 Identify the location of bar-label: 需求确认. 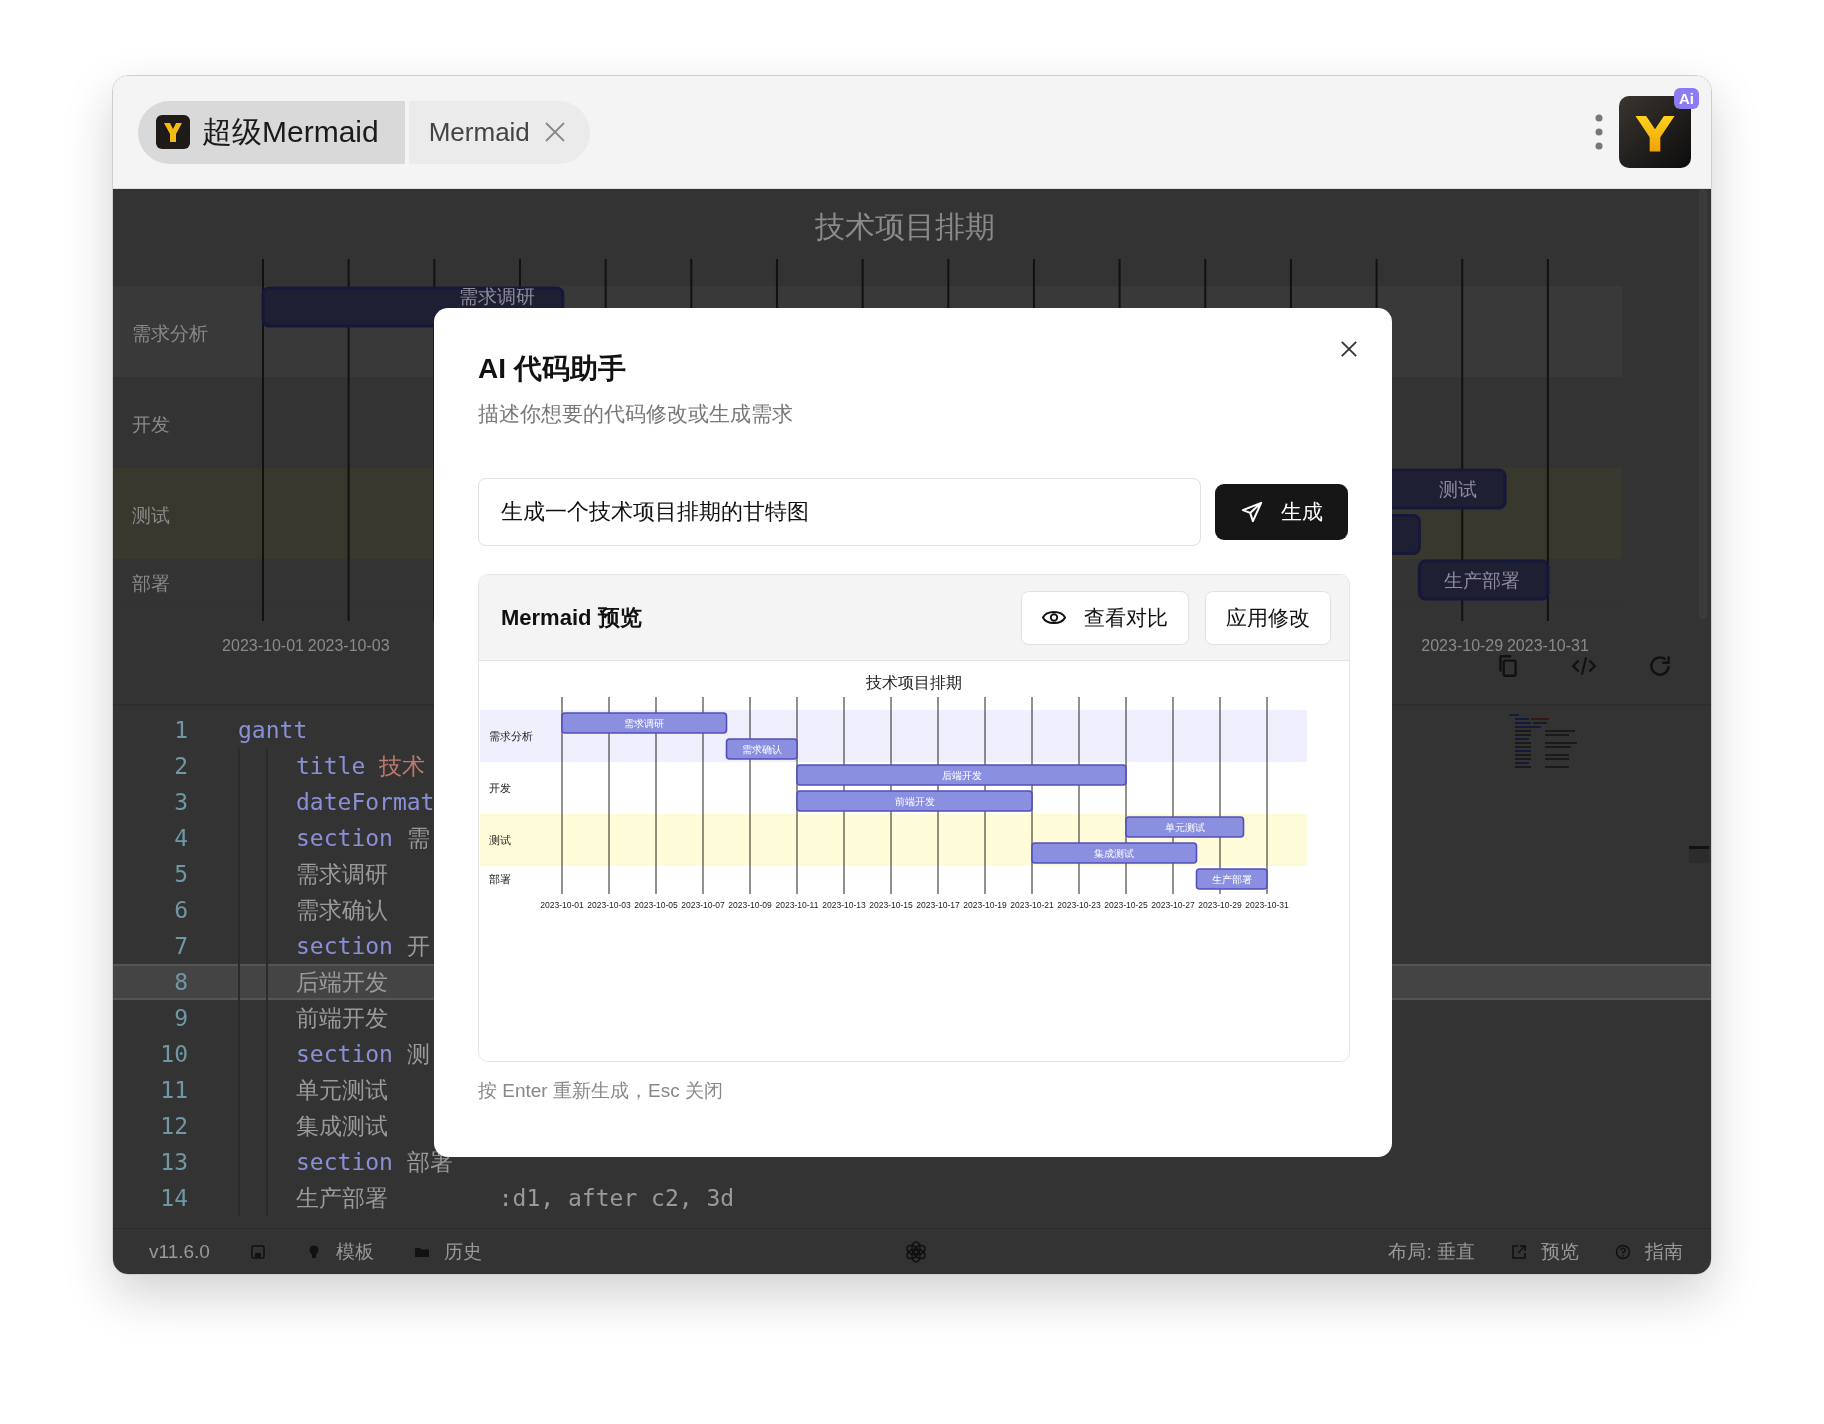
(761, 749).